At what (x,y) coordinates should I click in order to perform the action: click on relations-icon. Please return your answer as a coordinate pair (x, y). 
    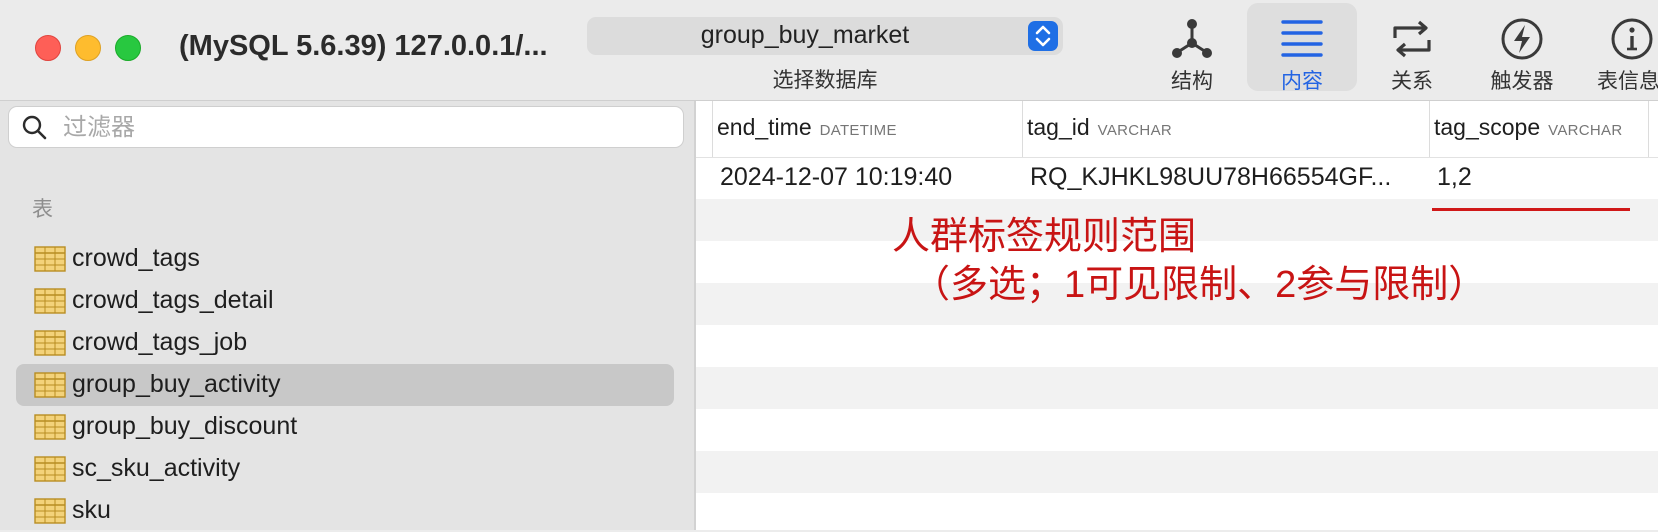
    Looking at the image, I should click on (1412, 39).